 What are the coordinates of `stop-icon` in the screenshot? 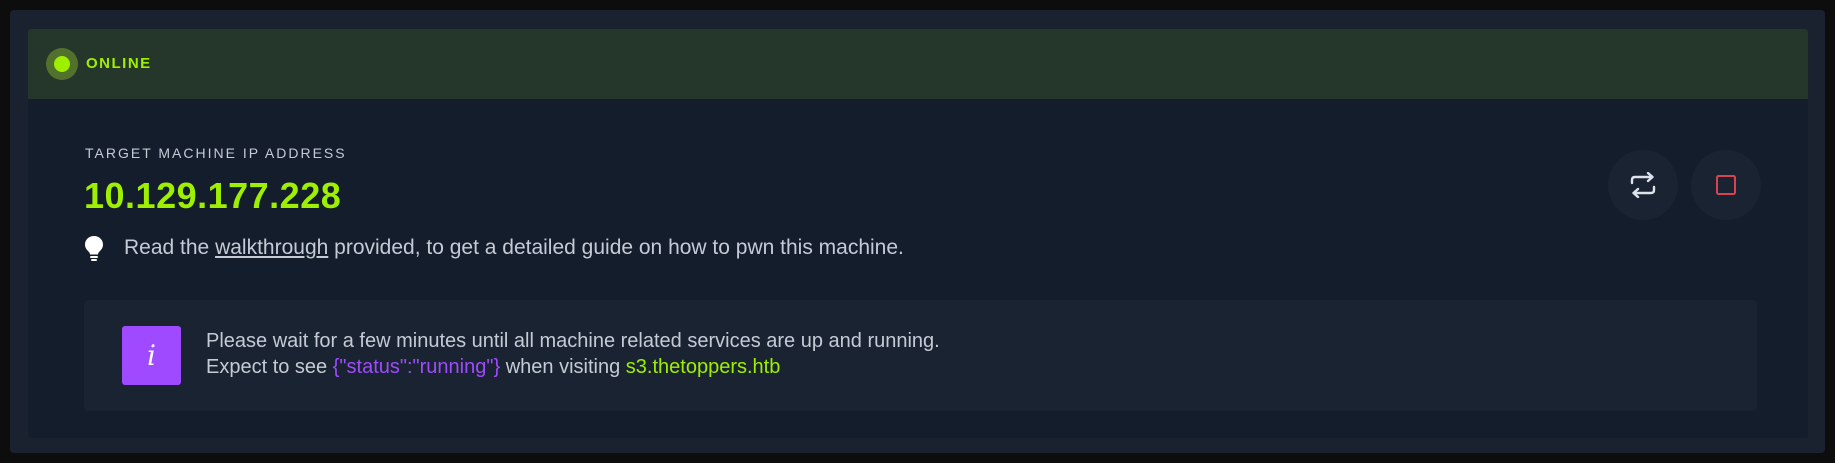 It's located at (1726, 185).